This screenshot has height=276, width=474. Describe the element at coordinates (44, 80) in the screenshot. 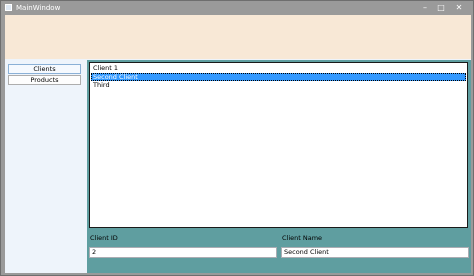

I see `products-nav-button: Products` at that location.